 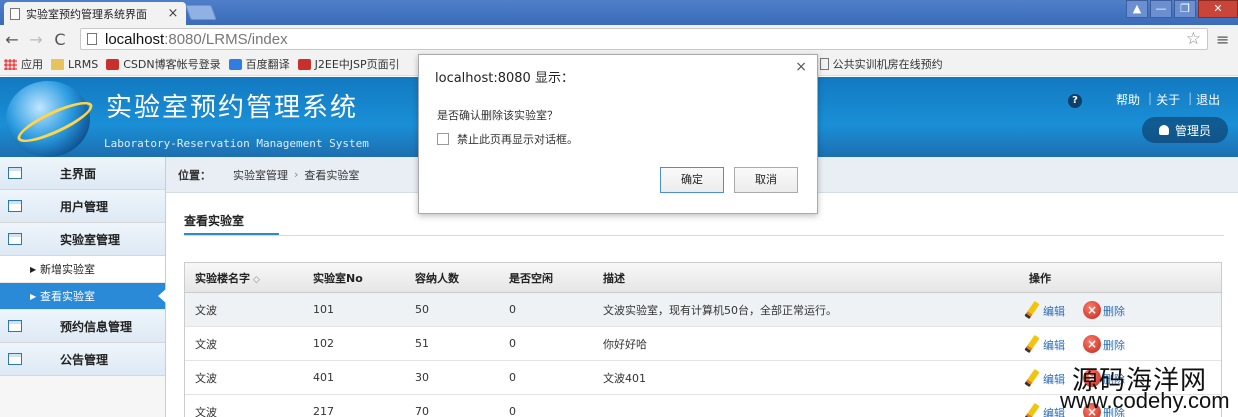 I want to click on column-header: 实验室No, so click(x=338, y=278).